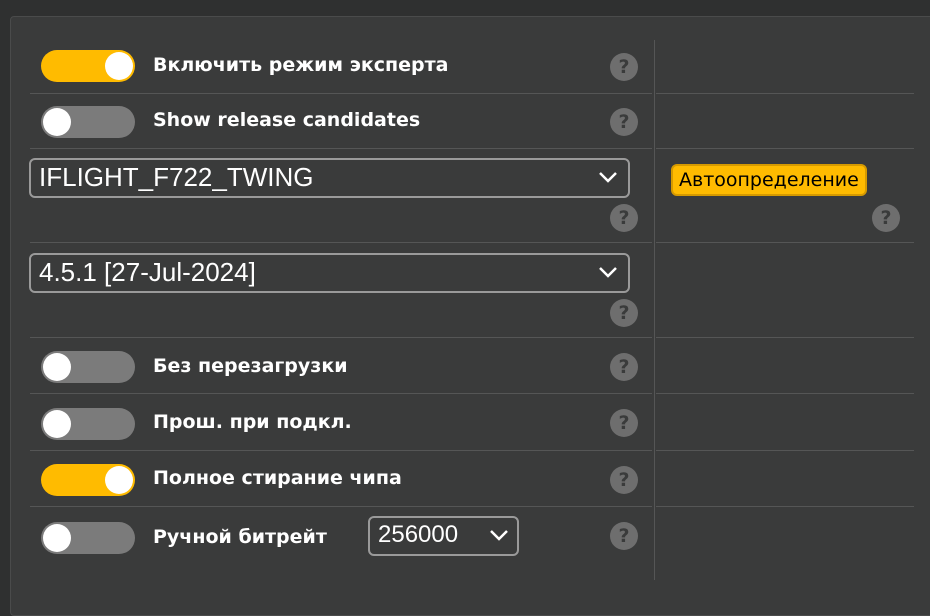  Describe the element at coordinates (88, 122) in the screenshot. I see `release-candidates-toggle` at that location.